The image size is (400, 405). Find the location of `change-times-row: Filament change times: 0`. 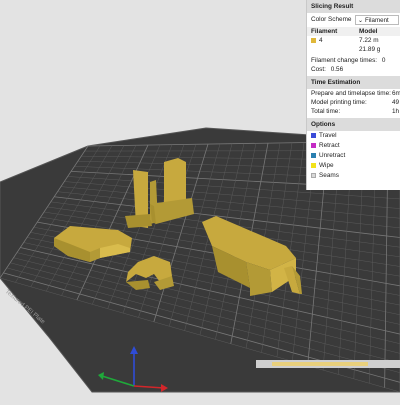

change-times-row: Filament change times: 0 is located at coordinates (353, 60).